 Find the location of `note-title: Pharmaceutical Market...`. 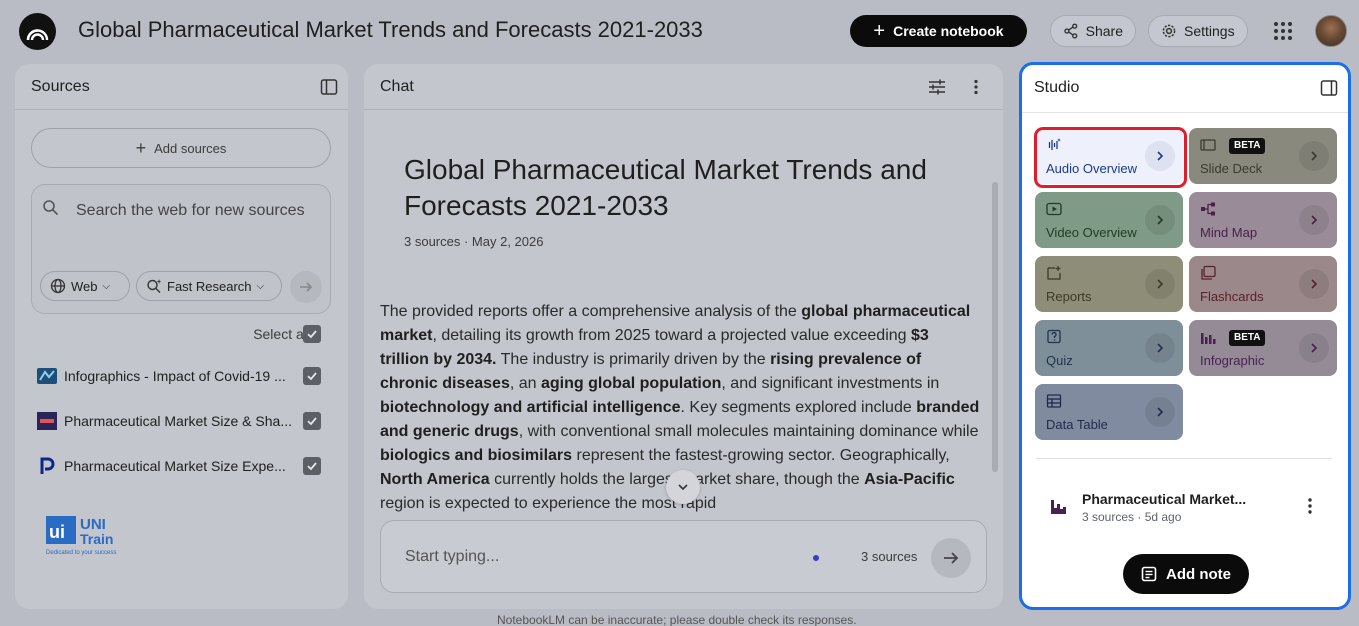

note-title: Pharmaceutical Market... is located at coordinates (1164, 499).